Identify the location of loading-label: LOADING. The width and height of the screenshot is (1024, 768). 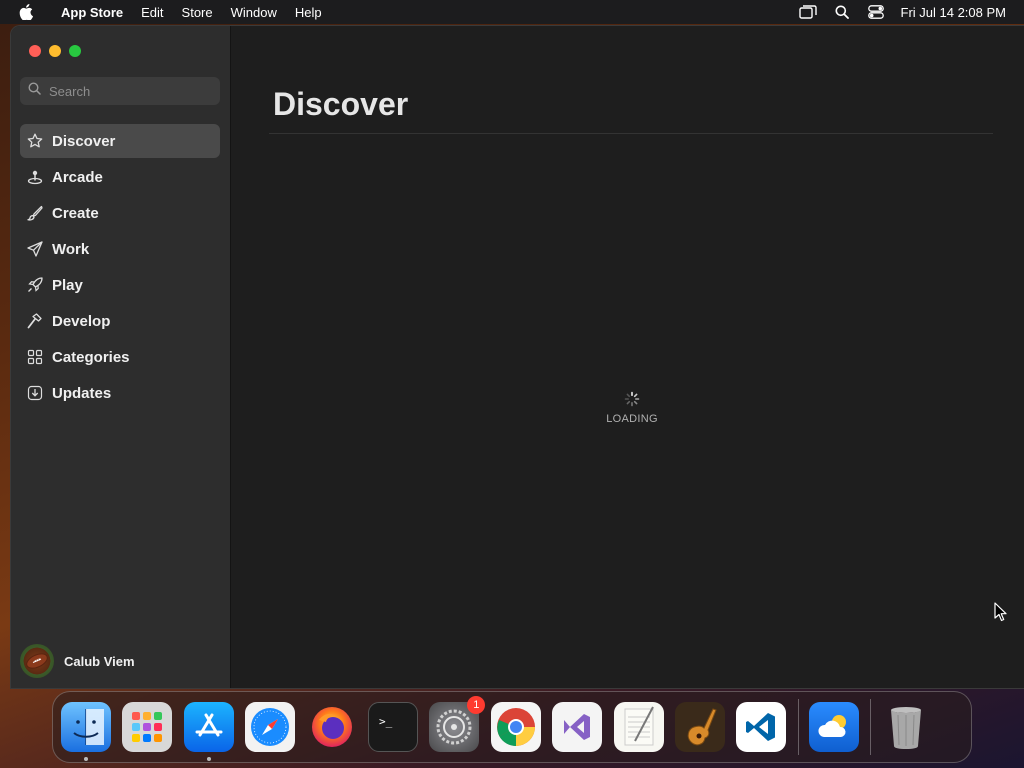
(632, 419).